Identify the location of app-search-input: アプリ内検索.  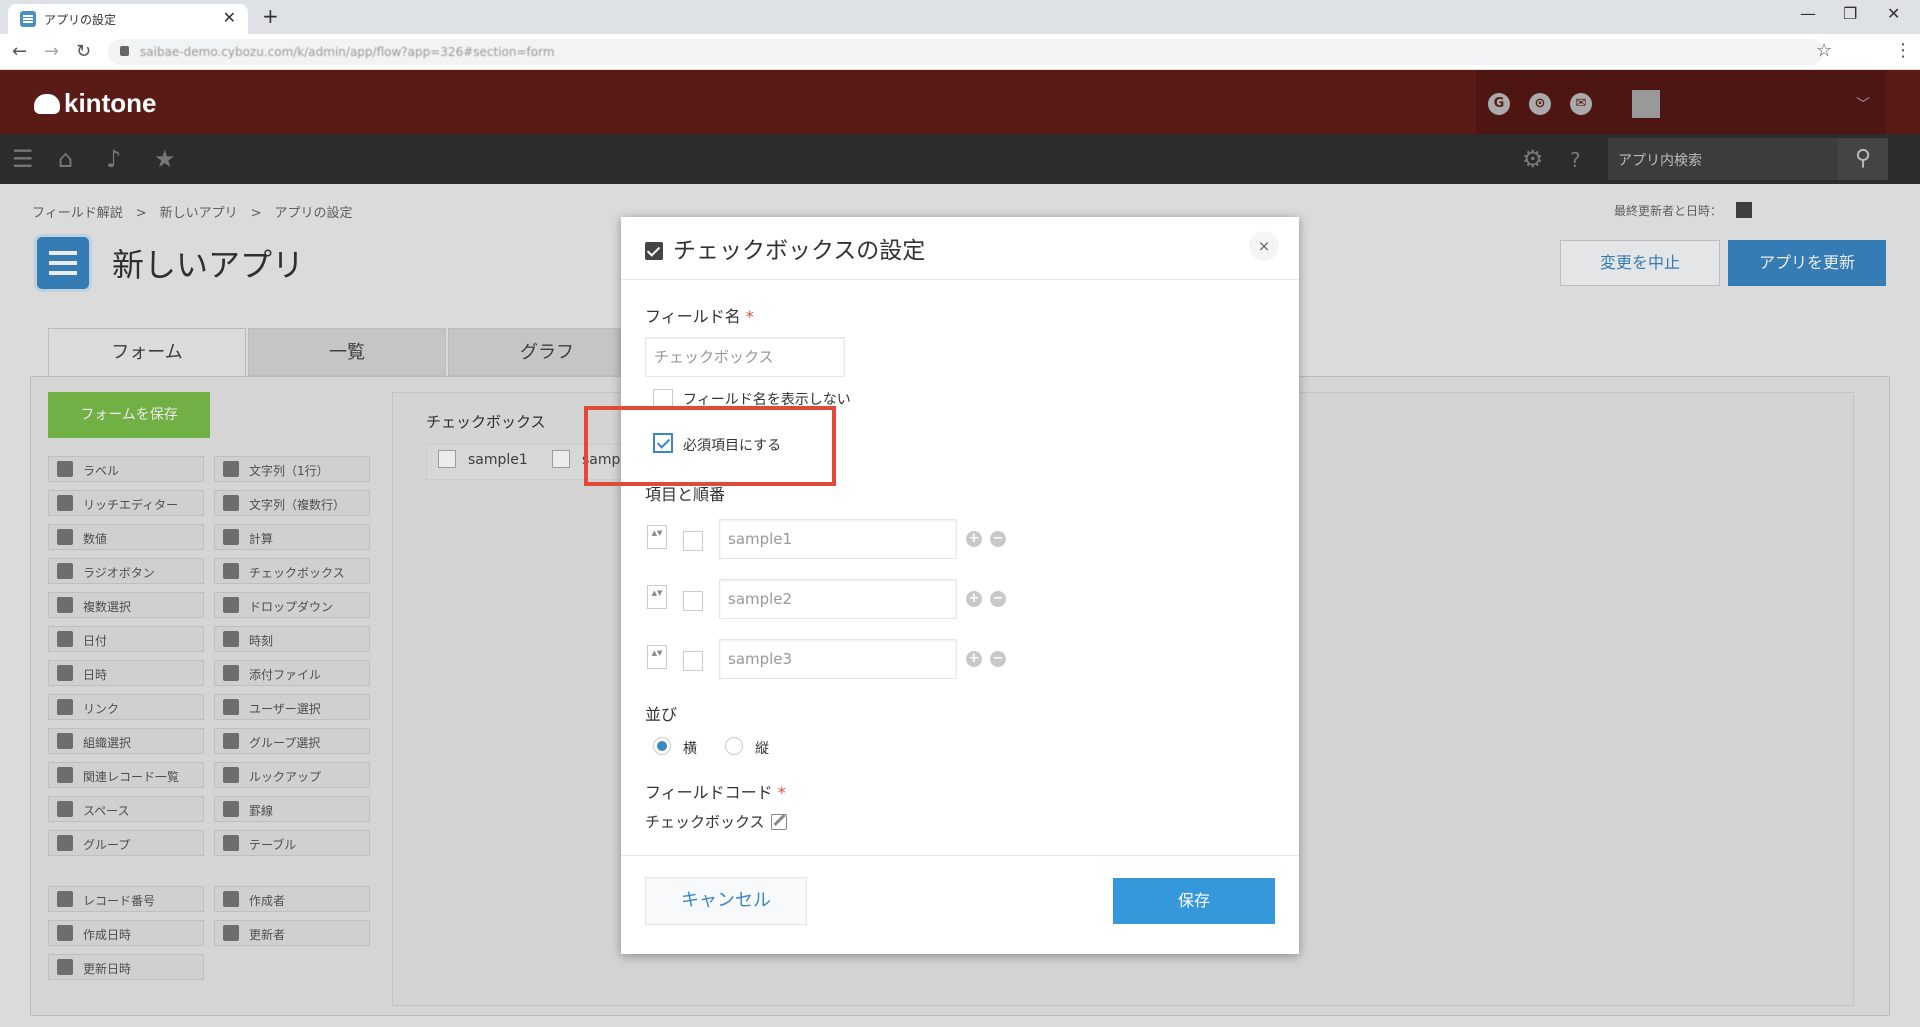
(1723, 159).